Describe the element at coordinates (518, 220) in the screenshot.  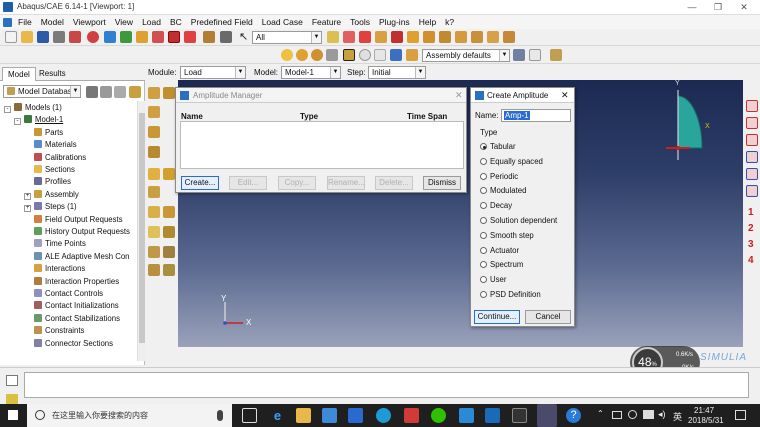
I see `amplitude-type-option: Solution dependent` at that location.